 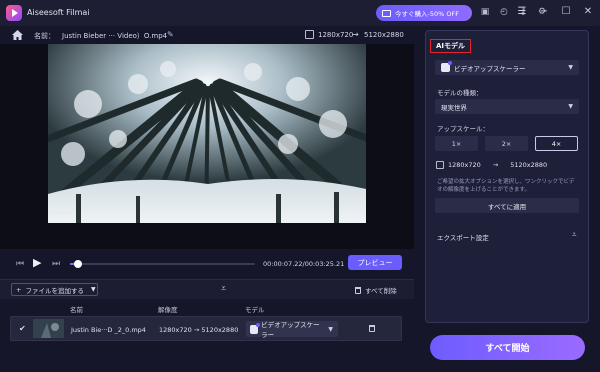 I want to click on source-resolution: 1280x720, so click(x=336, y=35).